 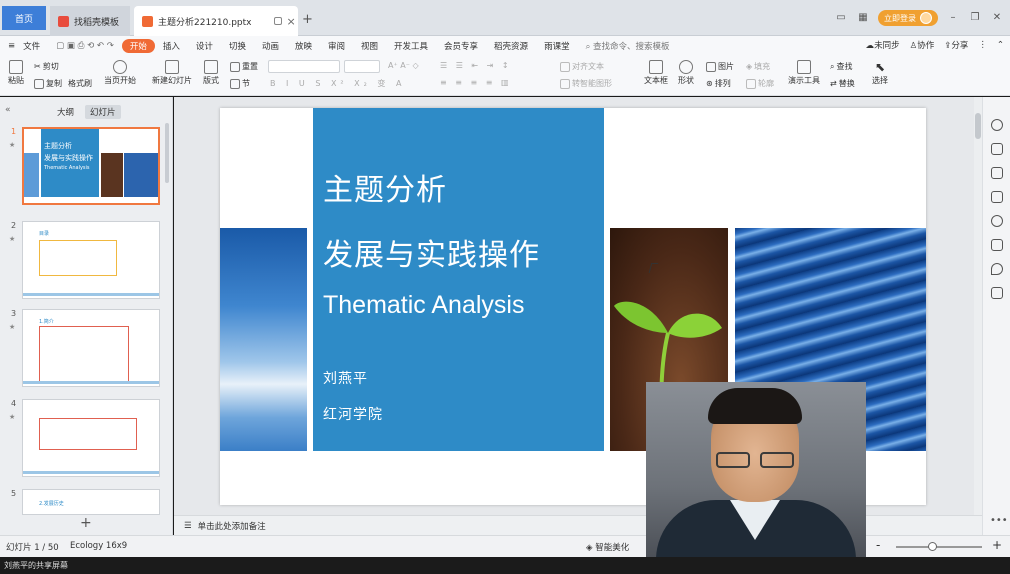 I want to click on slide-title-english: Thematic Analysis, so click(x=423, y=305).